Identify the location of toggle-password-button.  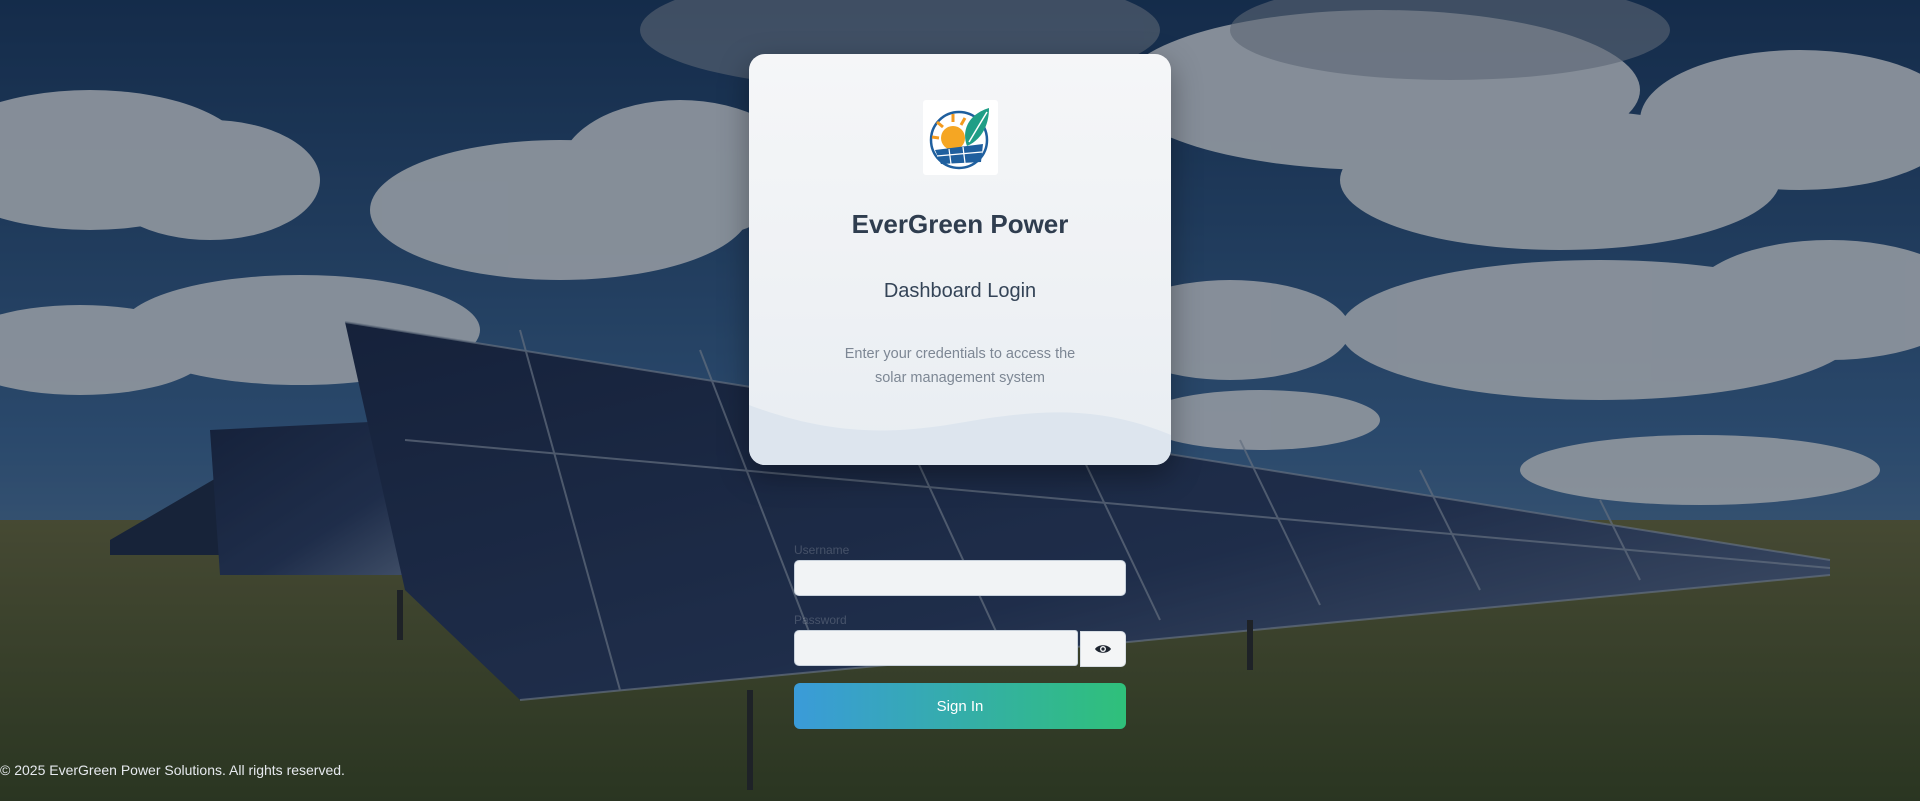
(1103, 649).